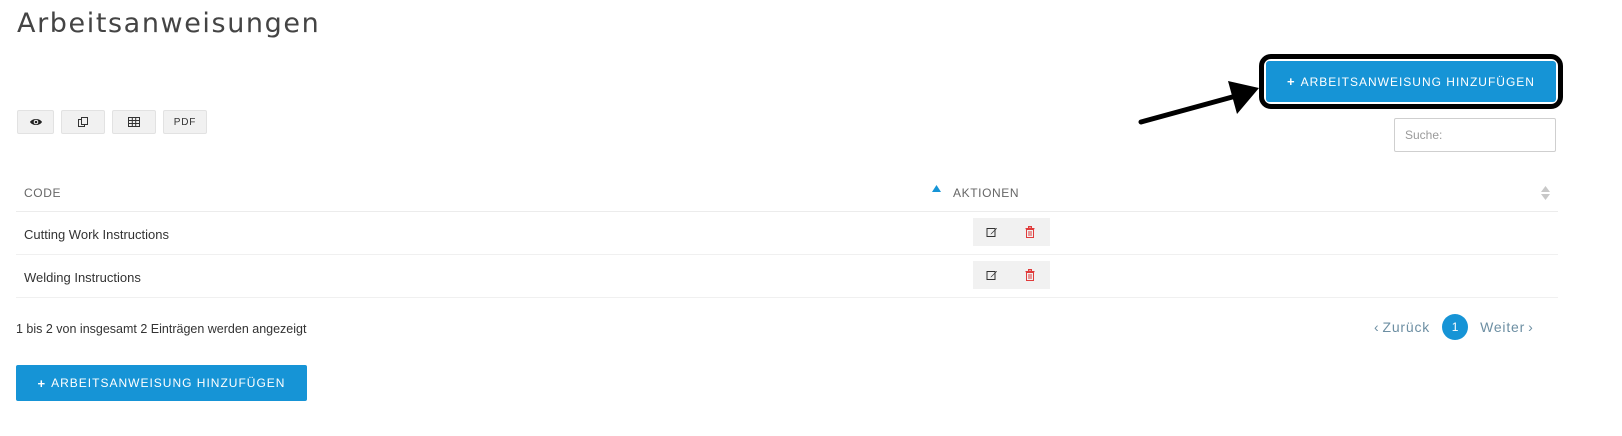  I want to click on table-icon, so click(134, 122).